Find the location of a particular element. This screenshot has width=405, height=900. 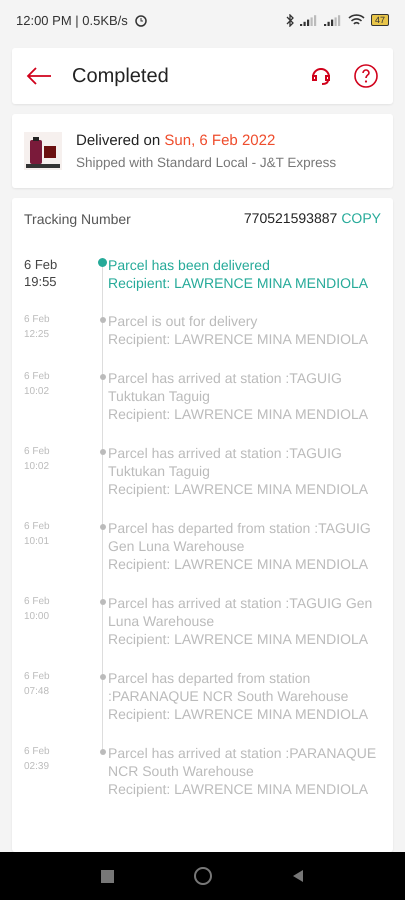

back-button is located at coordinates (39, 76).